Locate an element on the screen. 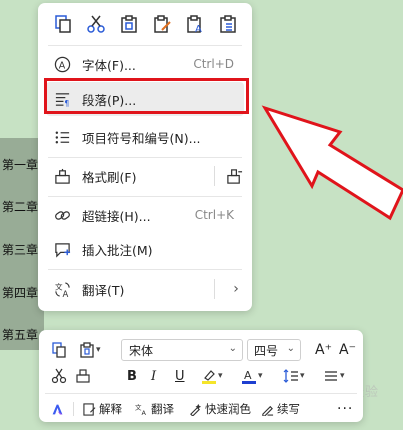 The width and height of the screenshot is (403, 430). chapter-heading-5: 第五章 is located at coordinates (20, 335).